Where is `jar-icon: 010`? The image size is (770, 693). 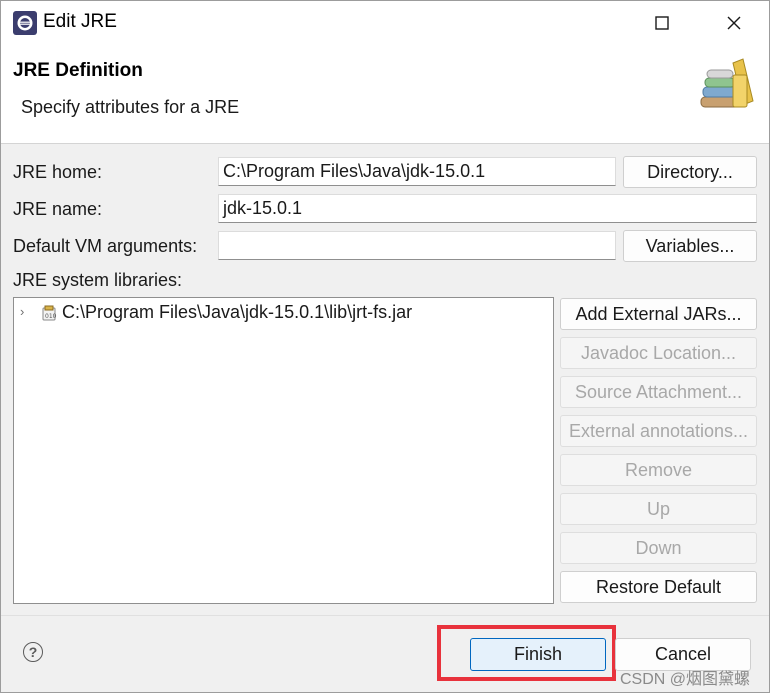
jar-icon: 010 is located at coordinates (49, 313).